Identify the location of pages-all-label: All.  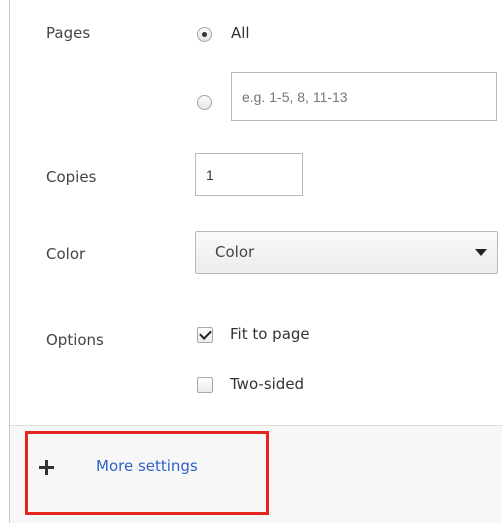
(240, 33).